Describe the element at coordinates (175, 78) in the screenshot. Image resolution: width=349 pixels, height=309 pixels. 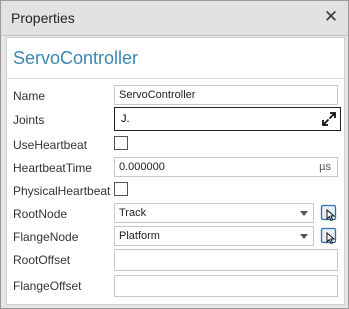
I see `heading-divider` at that location.